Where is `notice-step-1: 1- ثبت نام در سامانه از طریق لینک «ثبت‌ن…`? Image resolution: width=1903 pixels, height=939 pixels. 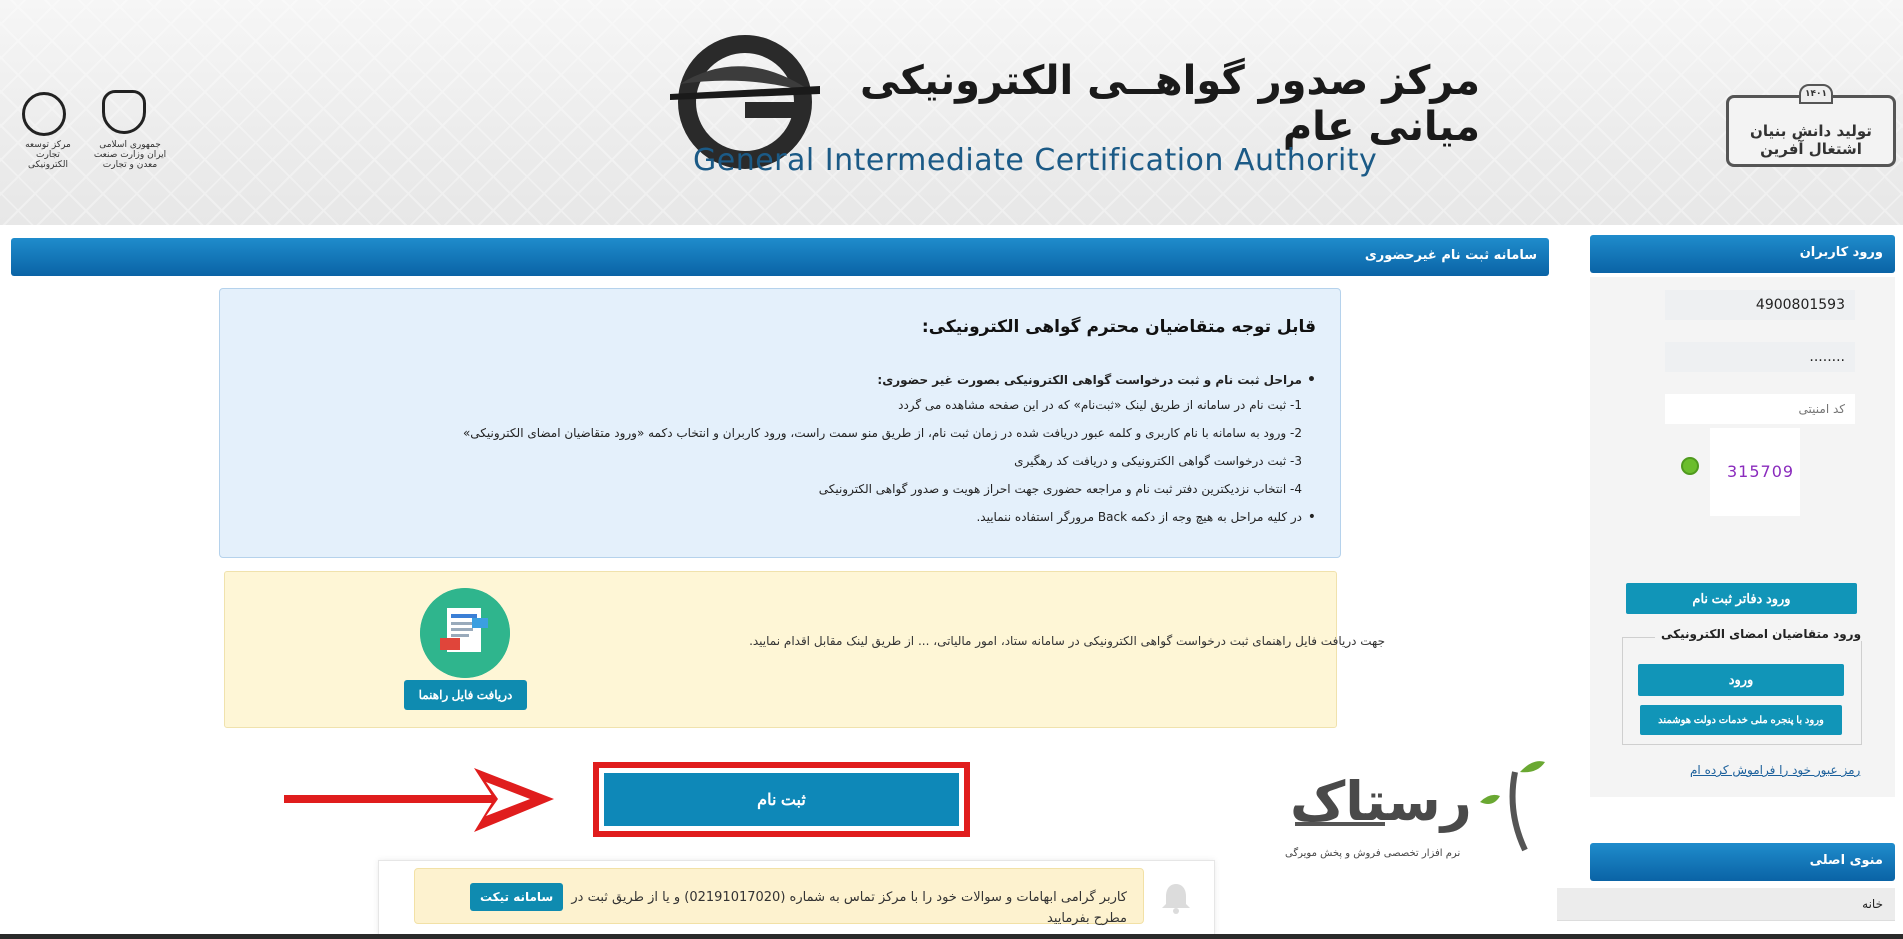 notice-step-1: 1- ثبت نام در سامانه از طریق لینک «ثبت‌ن… is located at coordinates (1100, 405).